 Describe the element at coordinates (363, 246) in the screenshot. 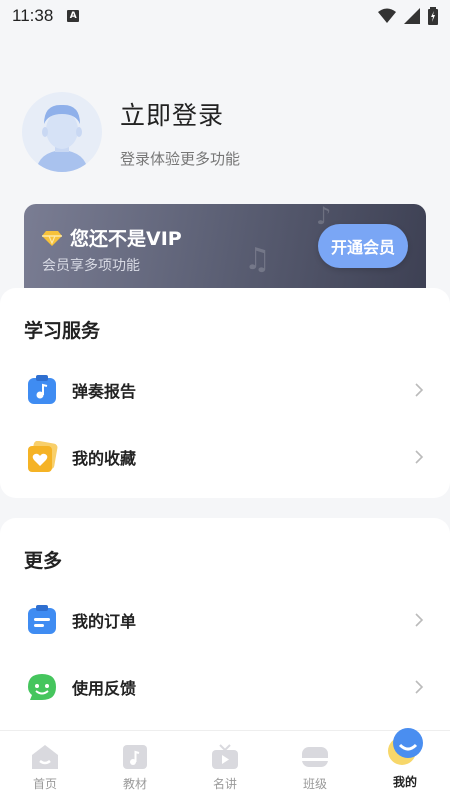

I see `open-vip-button: 开通会员` at that location.